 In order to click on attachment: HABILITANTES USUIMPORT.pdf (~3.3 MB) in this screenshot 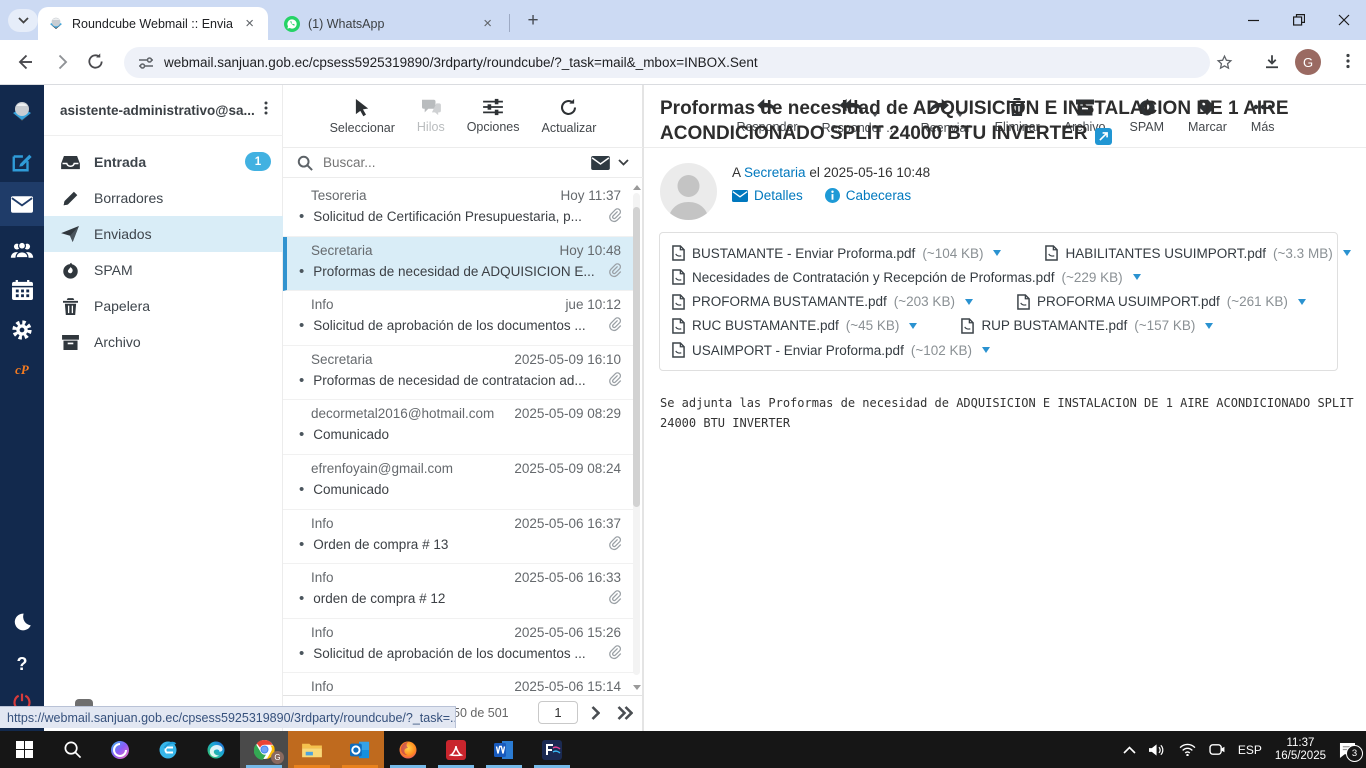, I will do `click(1198, 253)`.